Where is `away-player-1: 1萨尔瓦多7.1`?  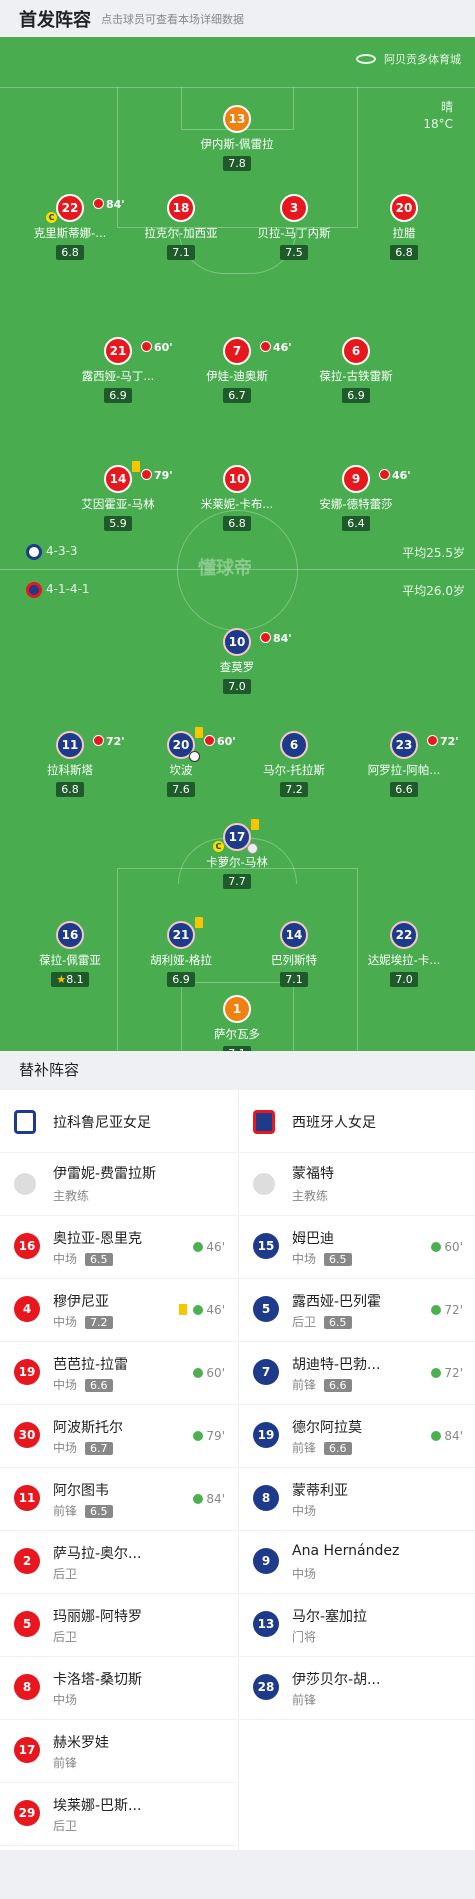
away-player-1: 1萨尔瓦多7.1 is located at coordinates (237, 1023).